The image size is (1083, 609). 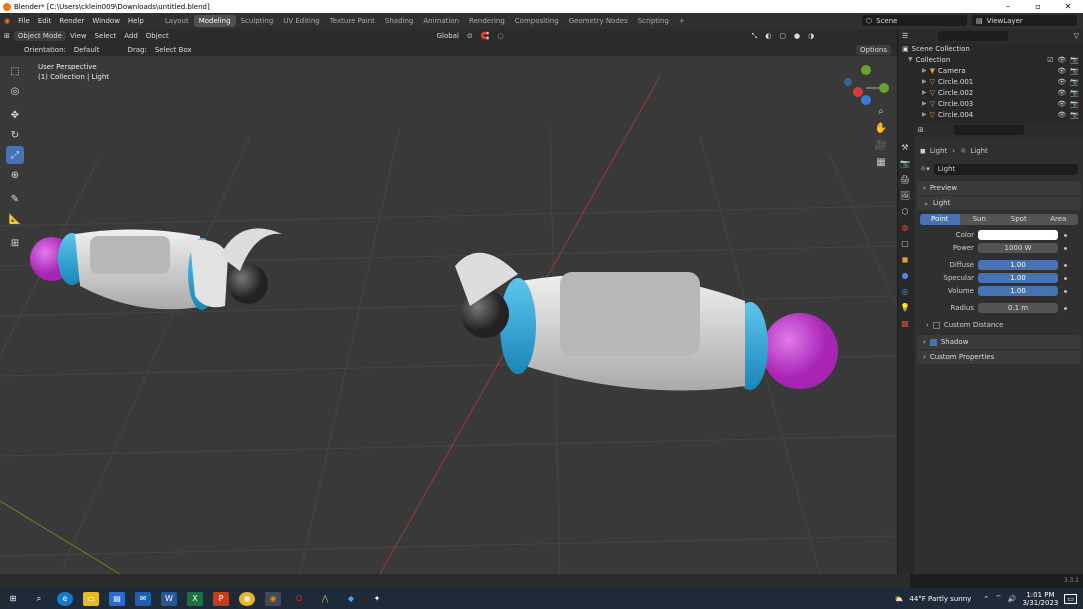 What do you see at coordinates (990, 70) in the screenshot?
I see `outliner-item-camera: ▶ ▼ Camera 👁 📷` at bounding box center [990, 70].